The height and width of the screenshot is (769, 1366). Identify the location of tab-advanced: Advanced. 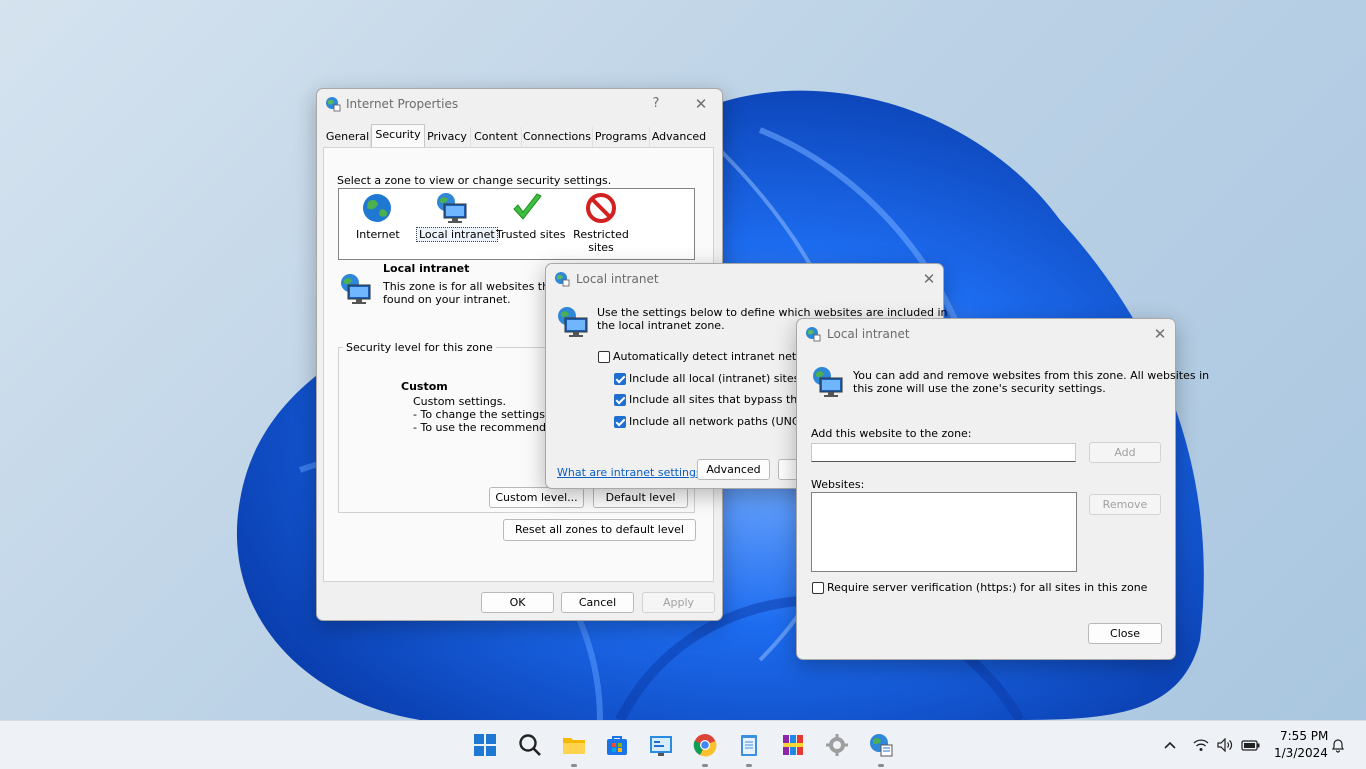
(679, 137).